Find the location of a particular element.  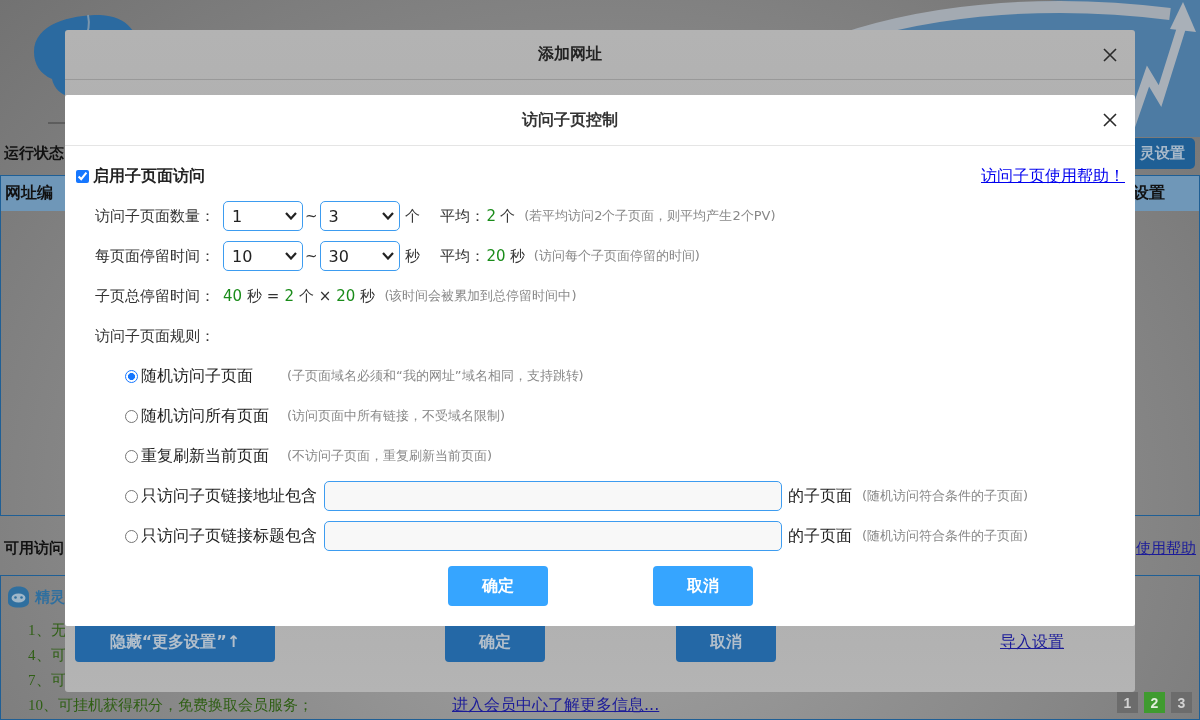

hint-text: (若平均访问2个子页面，则平均产生2个PV) is located at coordinates (650, 216).